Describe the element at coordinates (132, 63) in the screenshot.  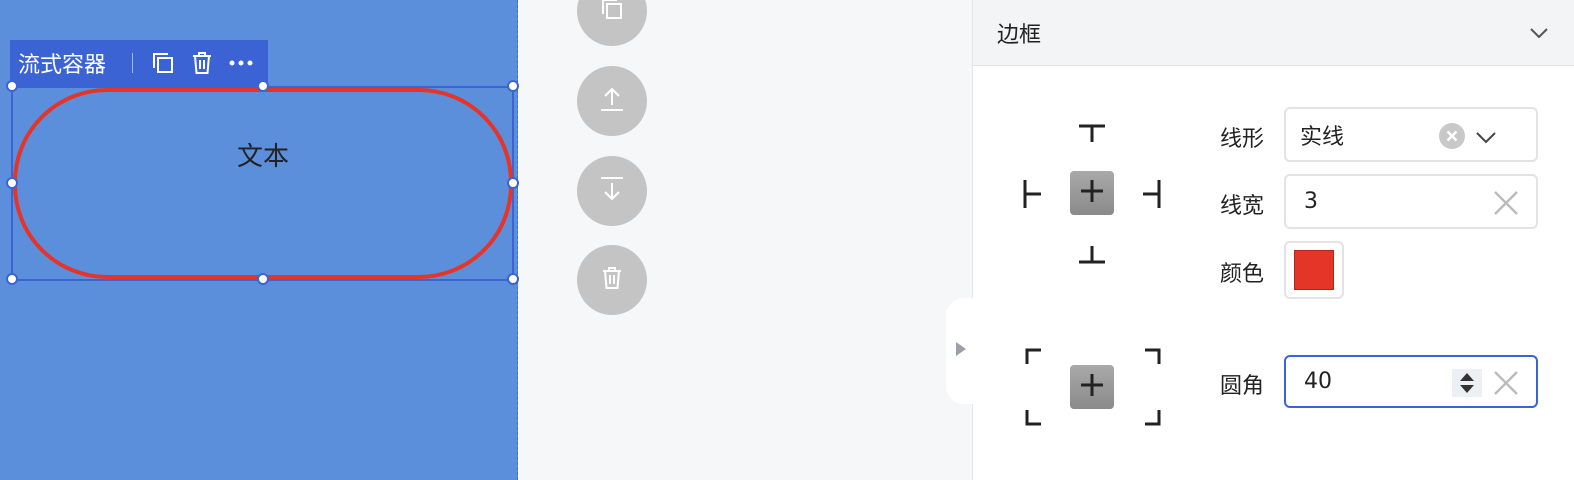
I see `toolbar-divider` at that location.